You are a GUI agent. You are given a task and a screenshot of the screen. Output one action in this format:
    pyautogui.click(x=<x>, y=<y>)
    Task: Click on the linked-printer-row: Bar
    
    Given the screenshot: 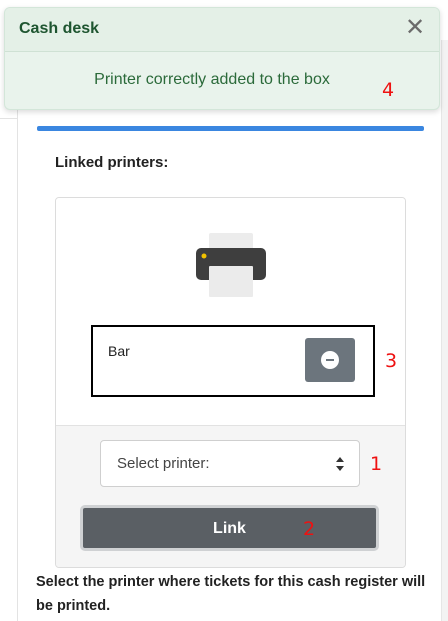 What is the action you would take?
    pyautogui.click(x=233, y=361)
    